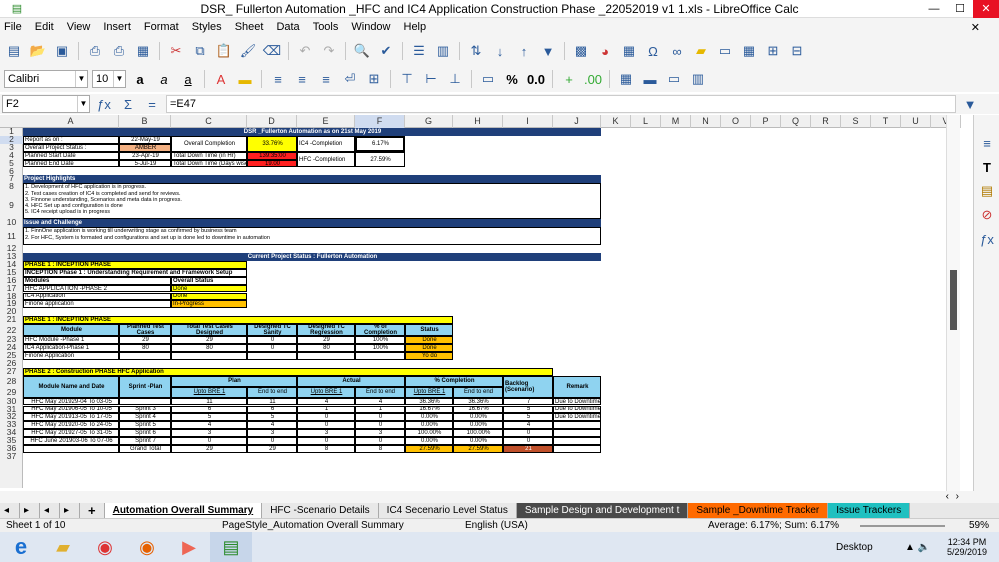  Describe the element at coordinates (448, 510) in the screenshot. I see `tab-ic4-scenario-status: IC4 Secenario Level Status` at that location.